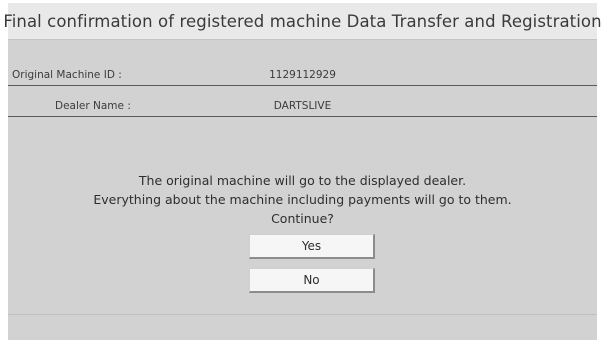 The image size is (603, 343). Describe the element at coordinates (312, 280) in the screenshot. I see `no-button: No` at that location.